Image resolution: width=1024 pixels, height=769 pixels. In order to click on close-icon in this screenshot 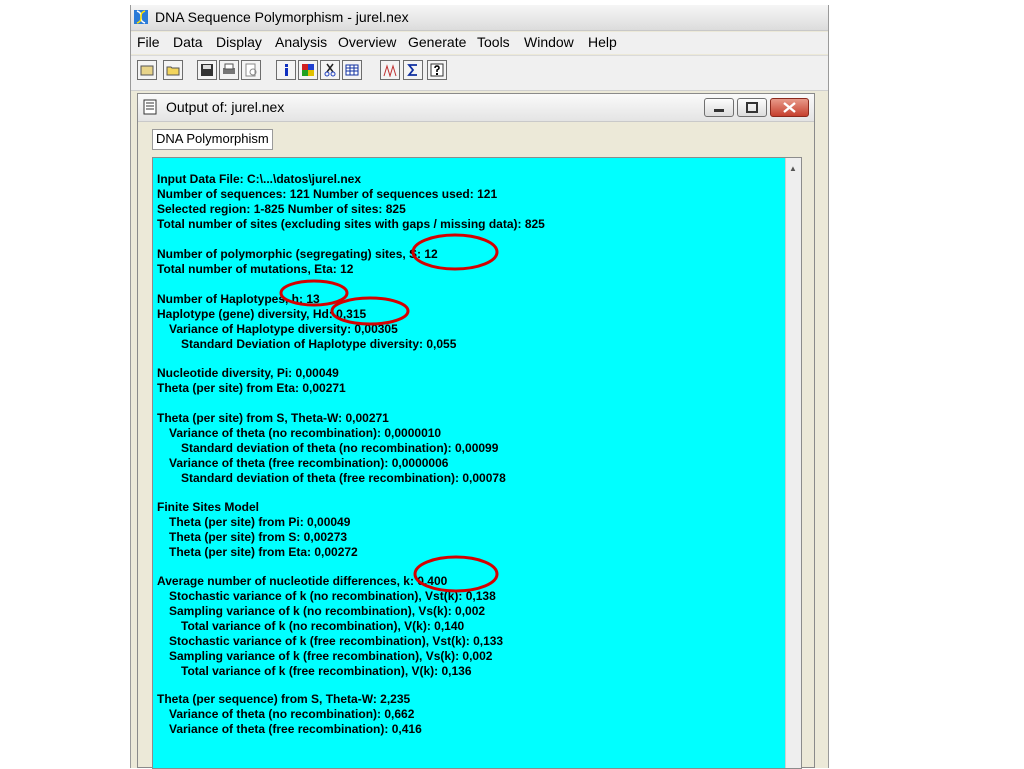, I will do `click(789, 107)`.